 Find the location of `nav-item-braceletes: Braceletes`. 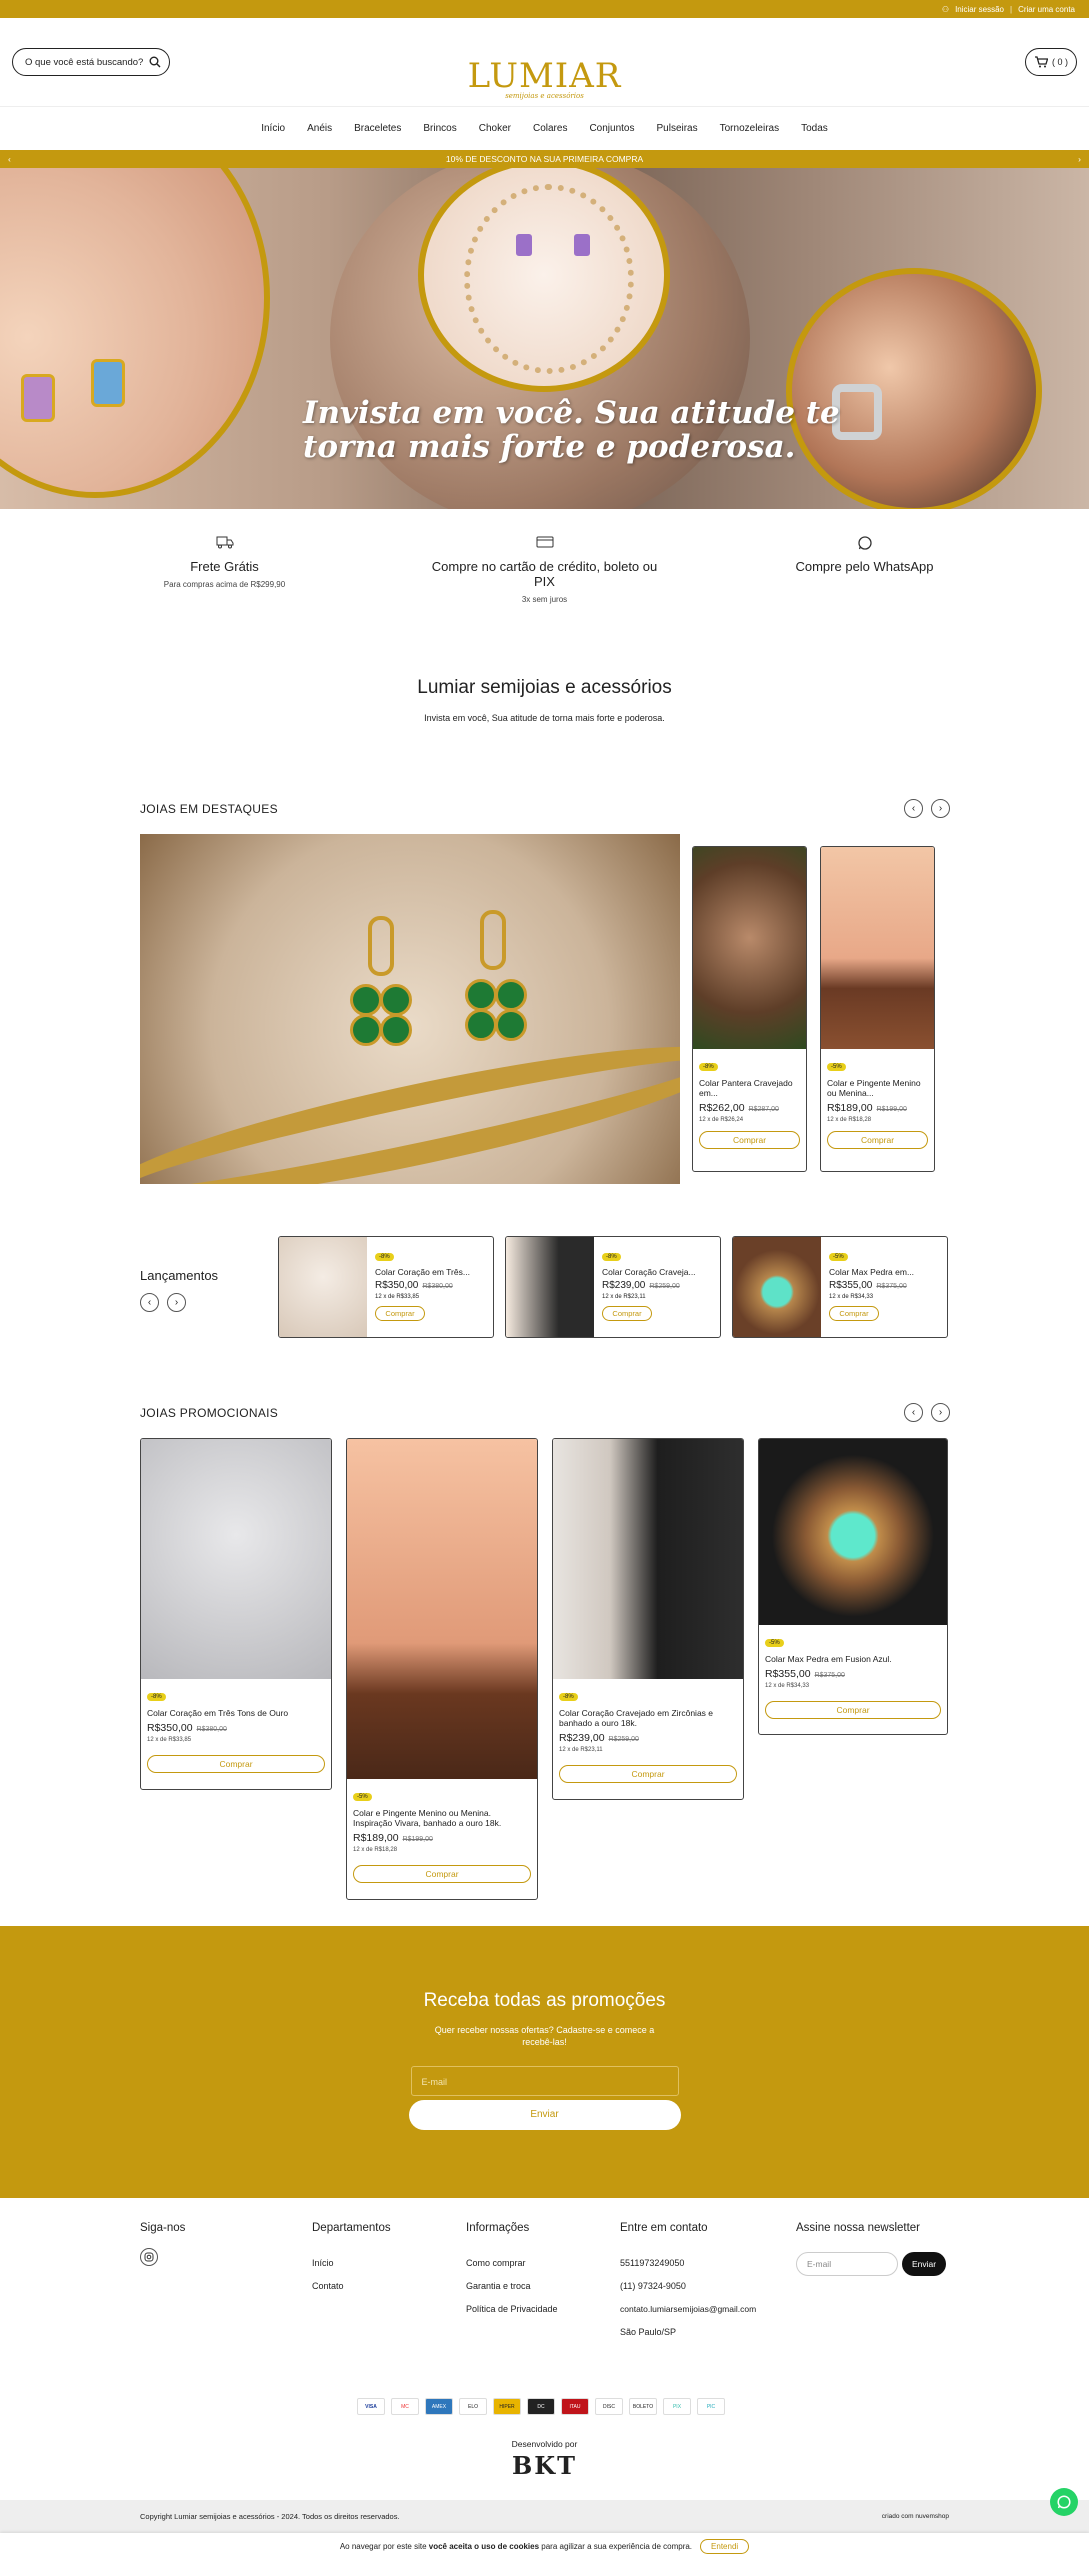

nav-item-braceletes: Braceletes is located at coordinates (377, 128).